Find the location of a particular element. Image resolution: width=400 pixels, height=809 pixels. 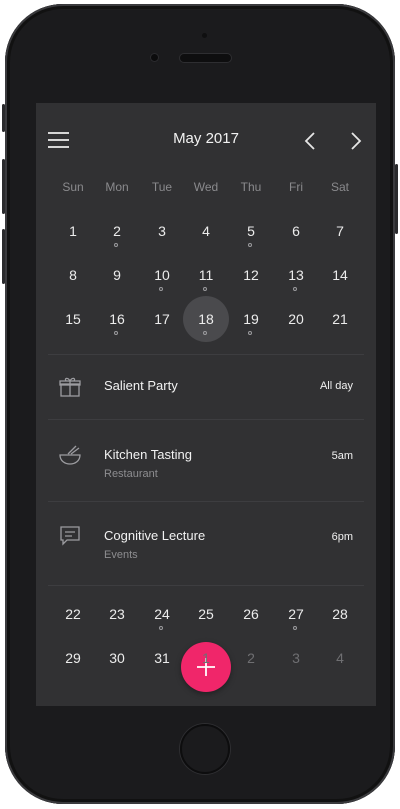

proximity-sensor is located at coordinates (204, 35).